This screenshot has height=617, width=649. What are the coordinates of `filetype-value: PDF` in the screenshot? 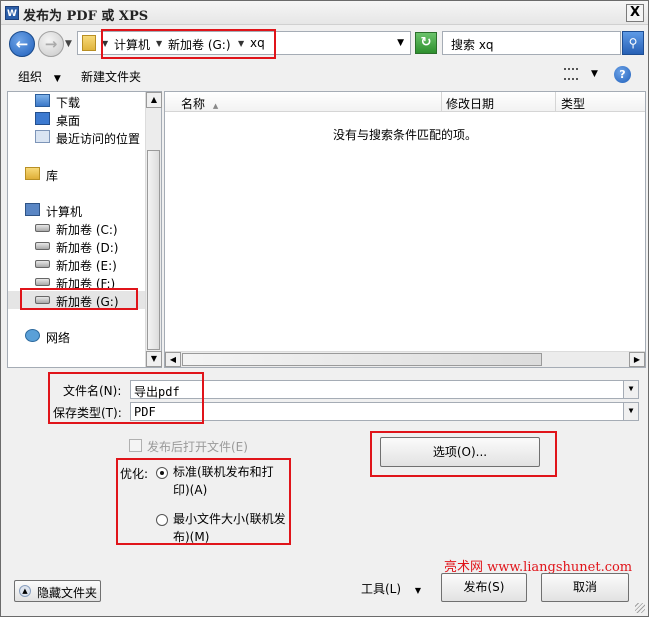 It's located at (145, 412).